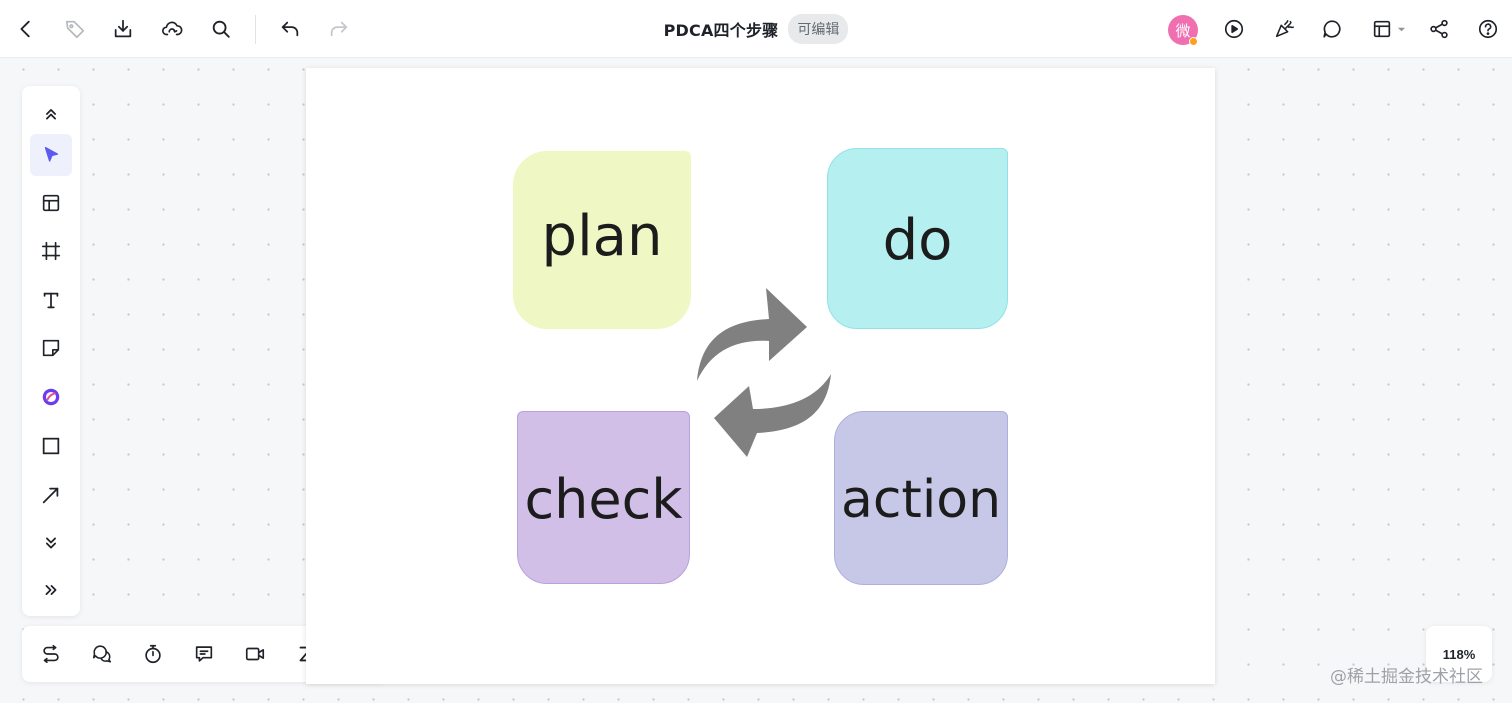 The image size is (1512, 703). I want to click on search-icon, so click(221, 29).